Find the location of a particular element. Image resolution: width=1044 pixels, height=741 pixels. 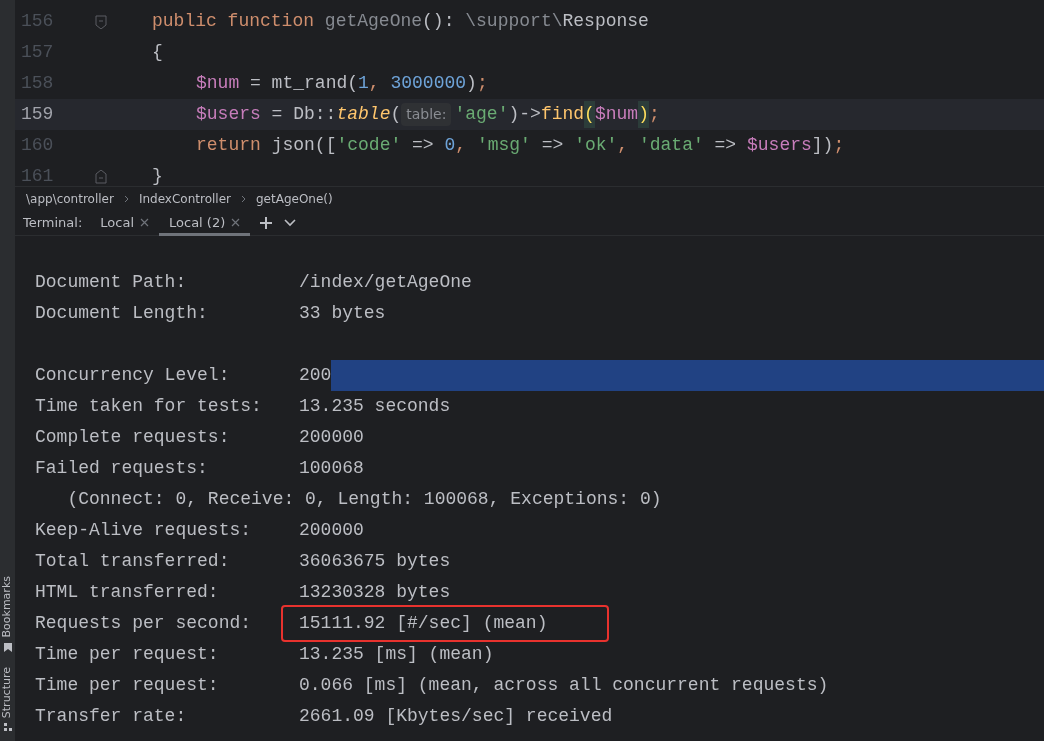

bookmark-icon is located at coordinates (7, 647).